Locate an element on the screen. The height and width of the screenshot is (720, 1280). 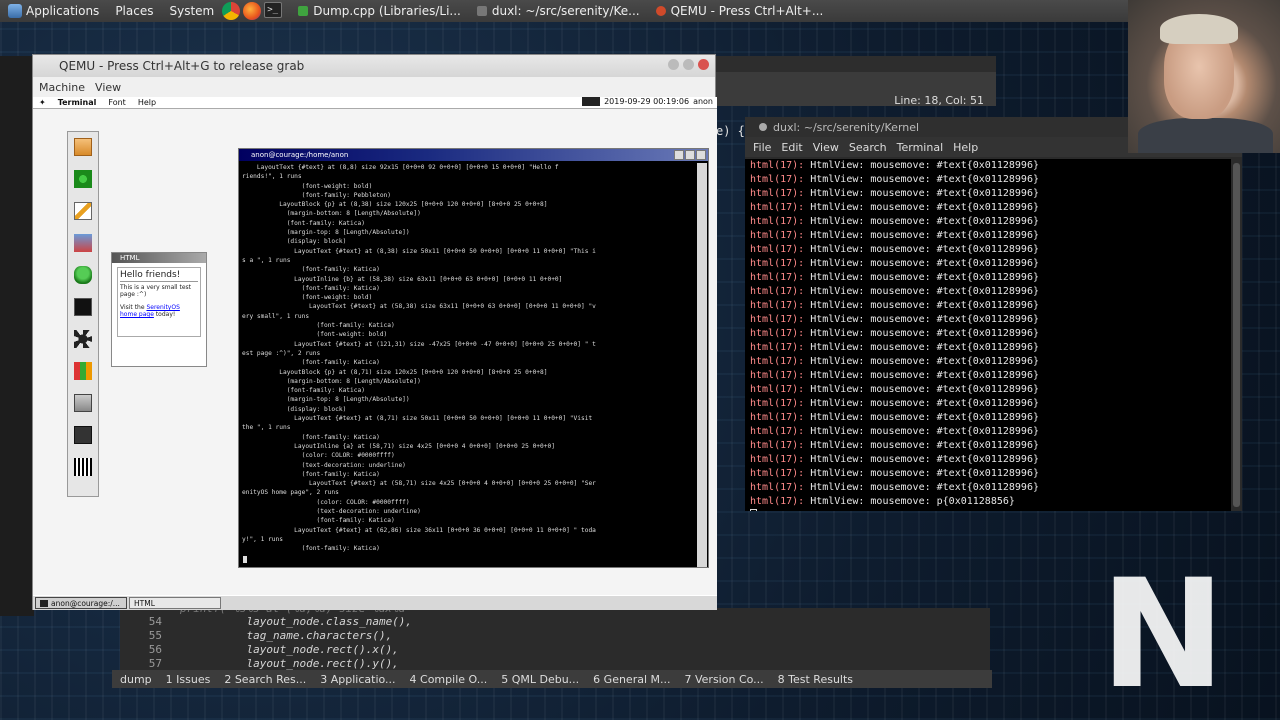
network-icon is located at coordinates (83, 179).